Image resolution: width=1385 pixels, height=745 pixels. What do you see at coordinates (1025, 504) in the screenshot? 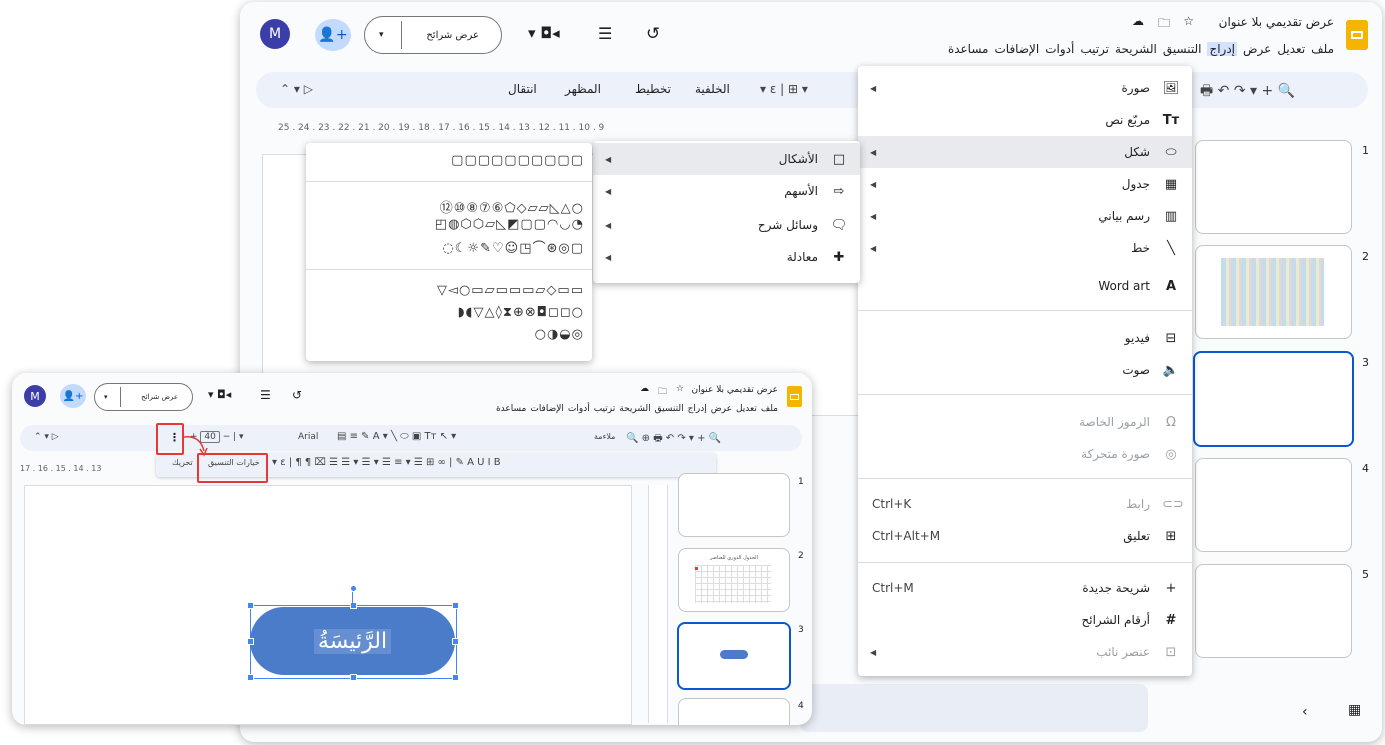
I see `menu-item-link: ⊂⊃ رابط Ctrl+K` at bounding box center [1025, 504].